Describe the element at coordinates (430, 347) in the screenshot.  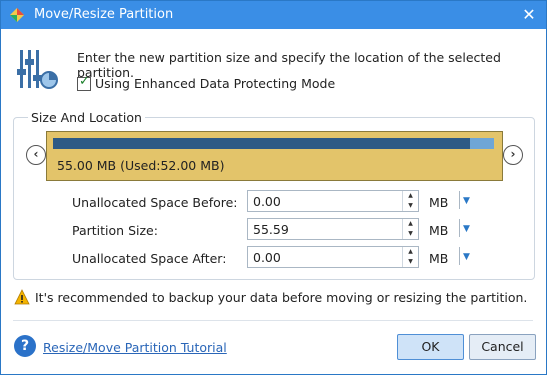
I see `ok-button: OK` at that location.